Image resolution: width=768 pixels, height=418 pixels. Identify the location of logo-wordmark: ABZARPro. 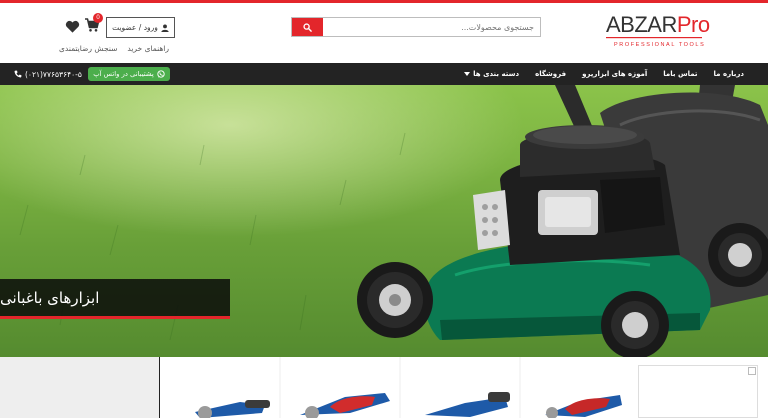
(658, 24).